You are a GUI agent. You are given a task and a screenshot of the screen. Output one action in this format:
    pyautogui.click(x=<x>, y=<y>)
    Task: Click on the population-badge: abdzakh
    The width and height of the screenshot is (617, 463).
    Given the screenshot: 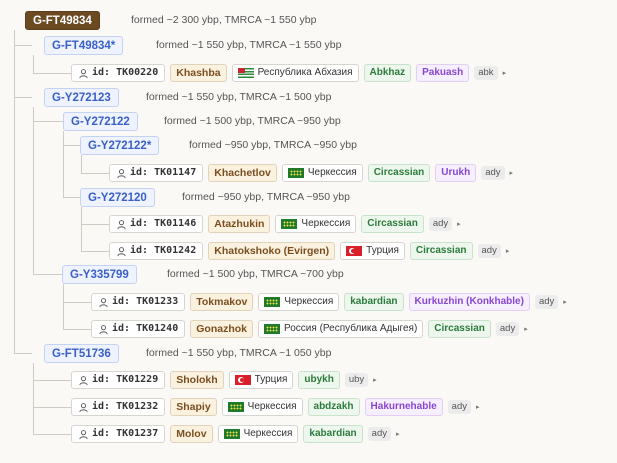 What is the action you would take?
    pyautogui.click(x=333, y=407)
    